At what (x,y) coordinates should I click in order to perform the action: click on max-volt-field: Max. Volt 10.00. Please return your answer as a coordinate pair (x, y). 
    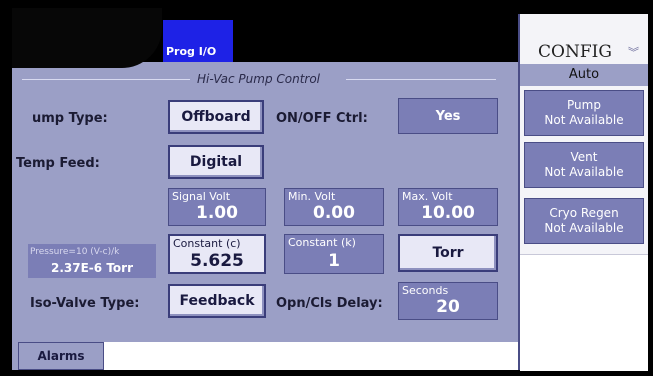
    Looking at the image, I should click on (448, 207).